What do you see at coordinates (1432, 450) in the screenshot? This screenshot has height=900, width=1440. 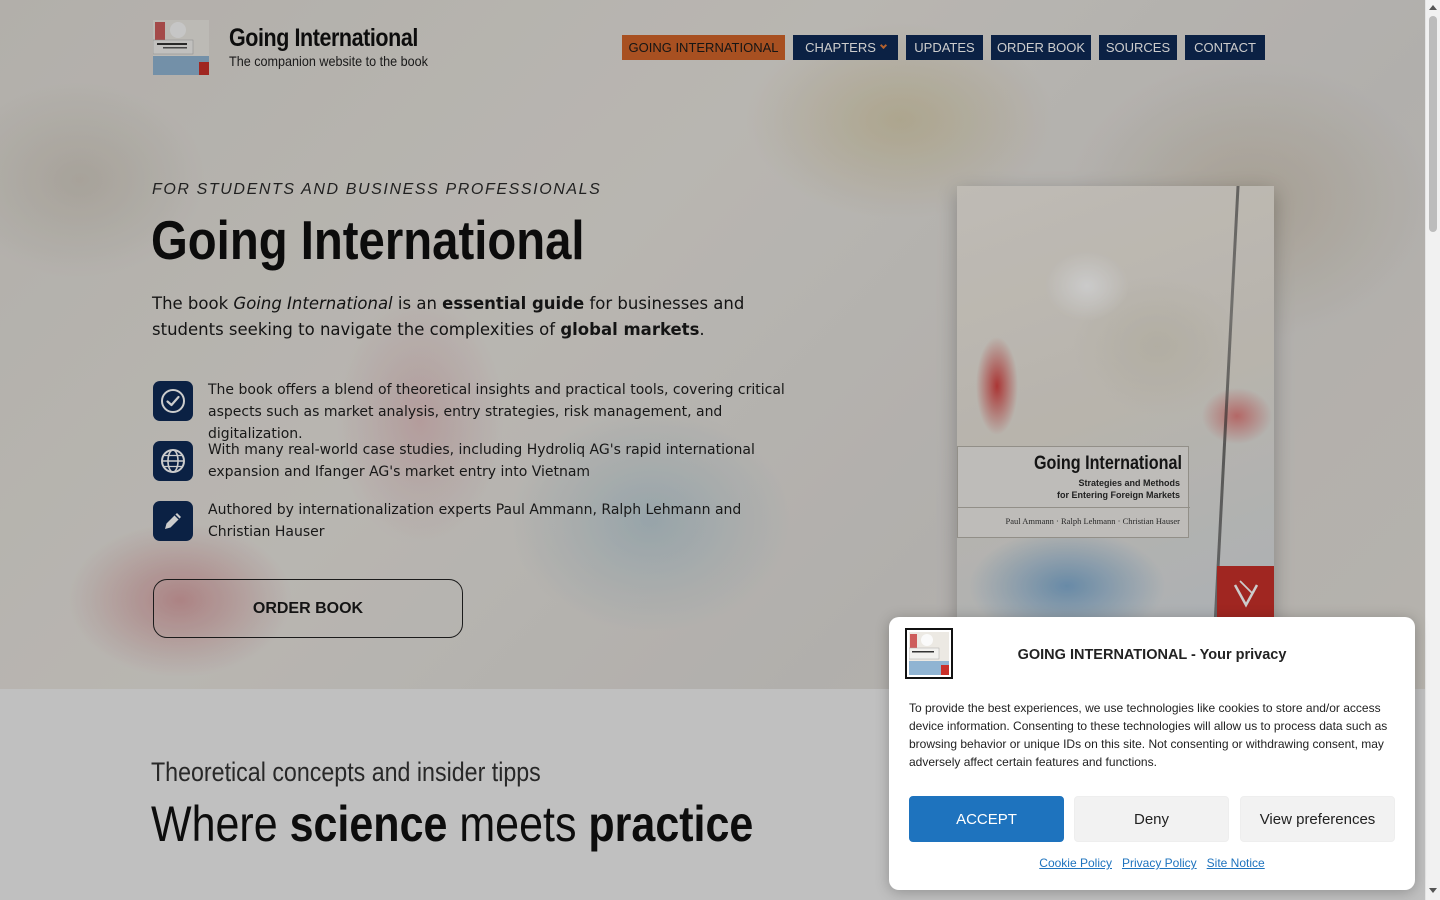 I see `page-scrollbar` at bounding box center [1432, 450].